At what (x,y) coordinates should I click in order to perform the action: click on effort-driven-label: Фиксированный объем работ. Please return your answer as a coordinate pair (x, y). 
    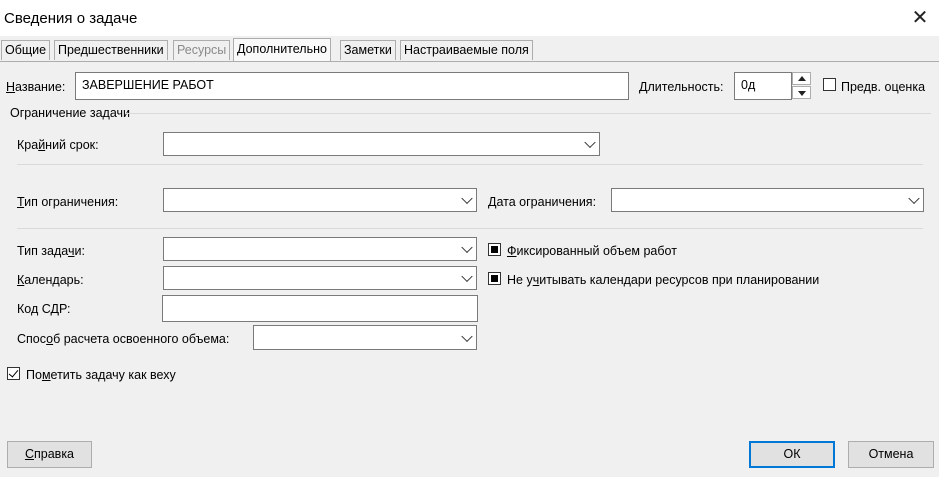
    Looking at the image, I should click on (592, 251).